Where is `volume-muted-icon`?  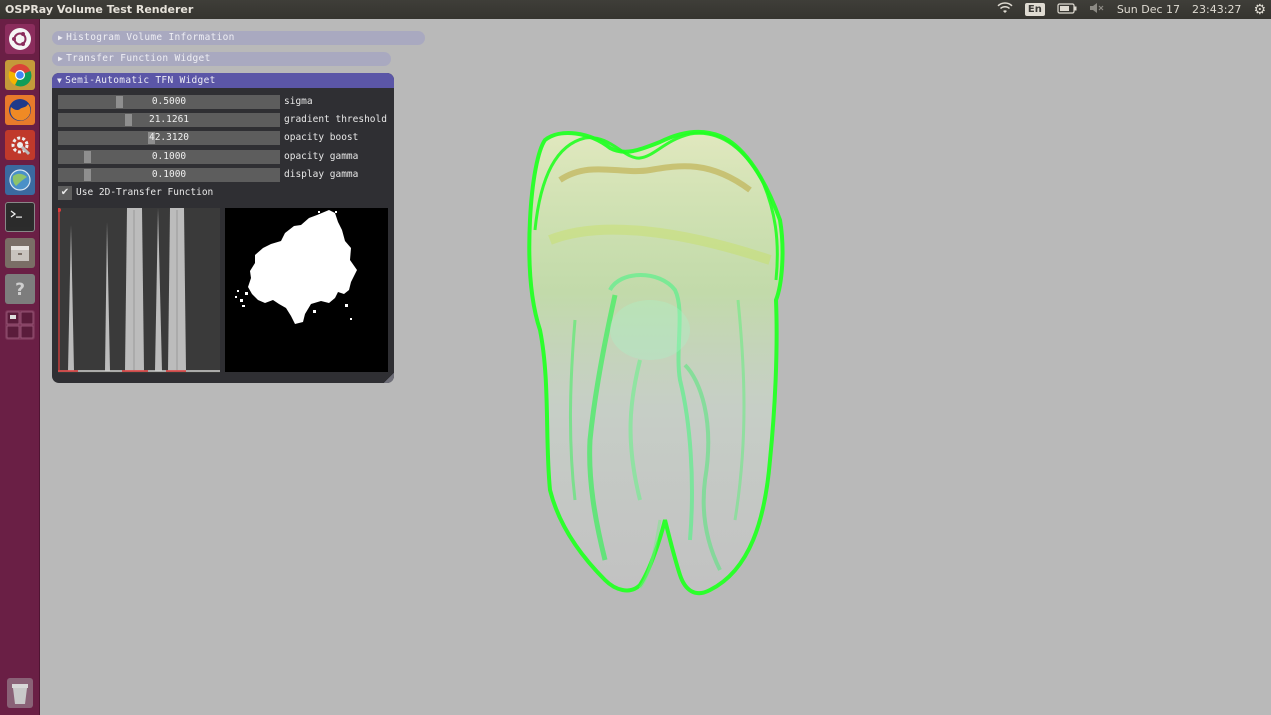
volume-muted-icon is located at coordinates (1097, 9).